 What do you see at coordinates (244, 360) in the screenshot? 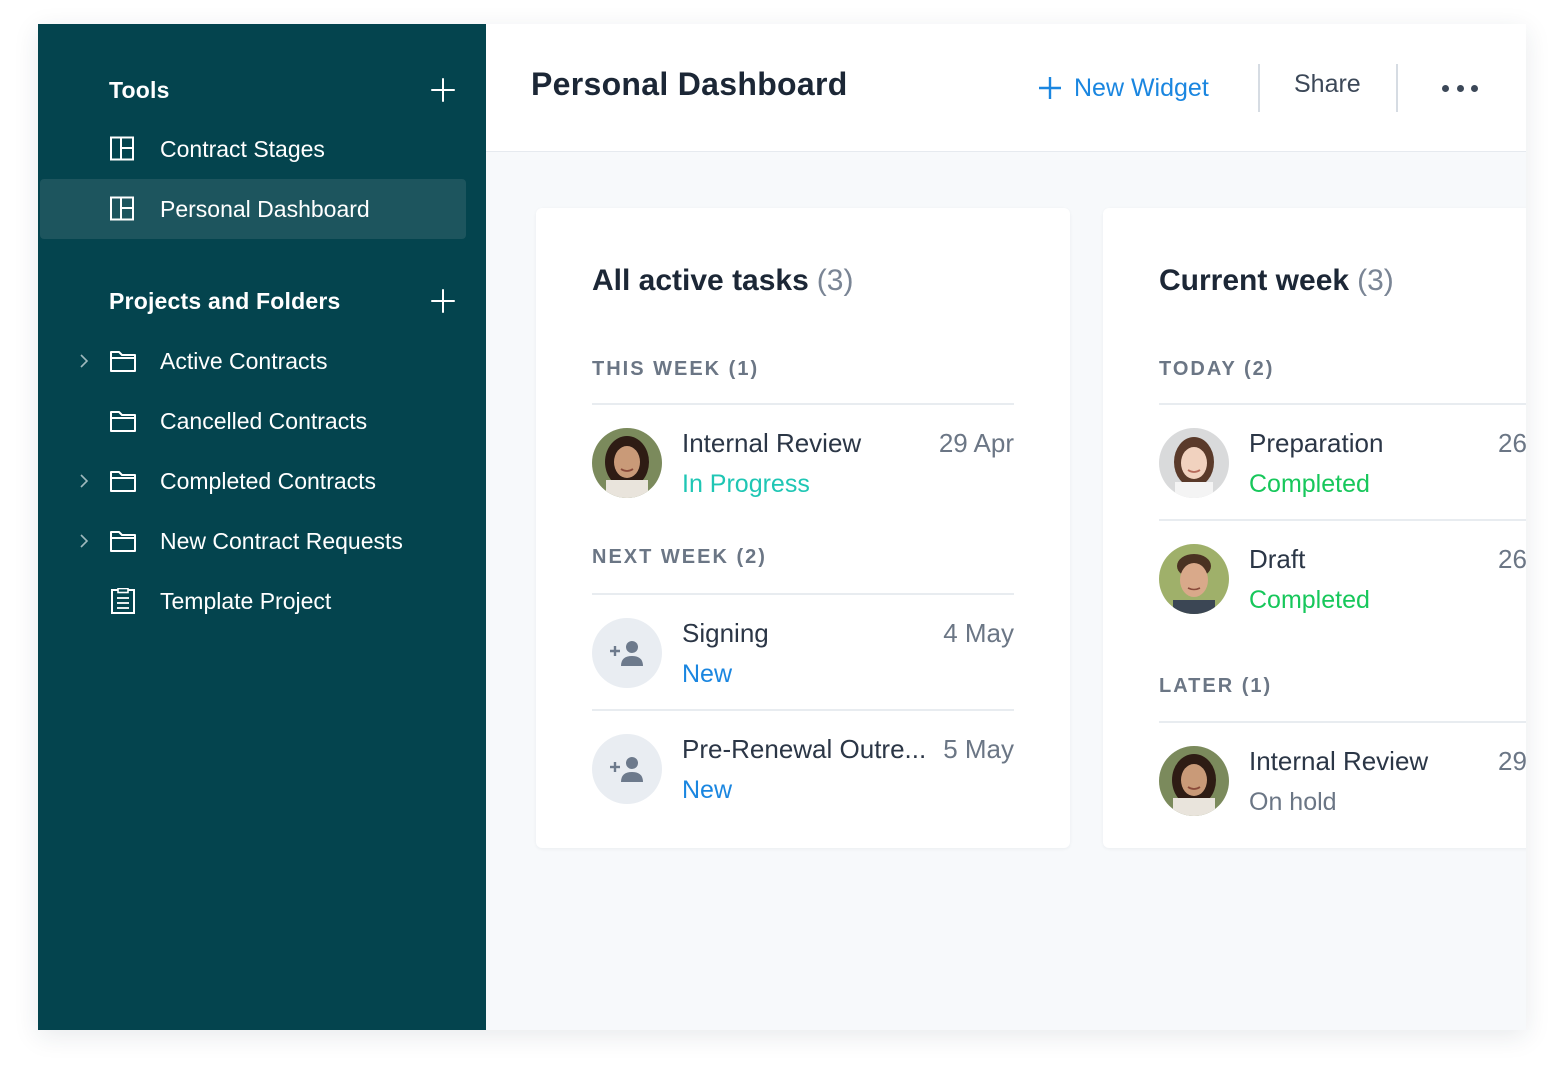
I see `sidebar-item-label: Active Contracts` at bounding box center [244, 360].